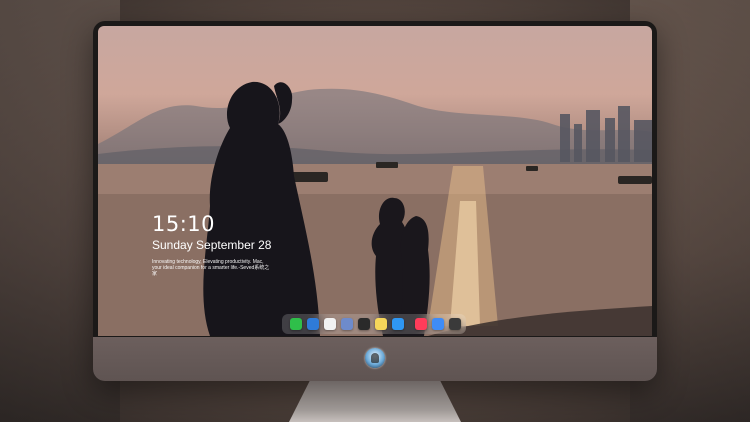  Describe the element at coordinates (374, 324) in the screenshot. I see `dock-bar` at that location.